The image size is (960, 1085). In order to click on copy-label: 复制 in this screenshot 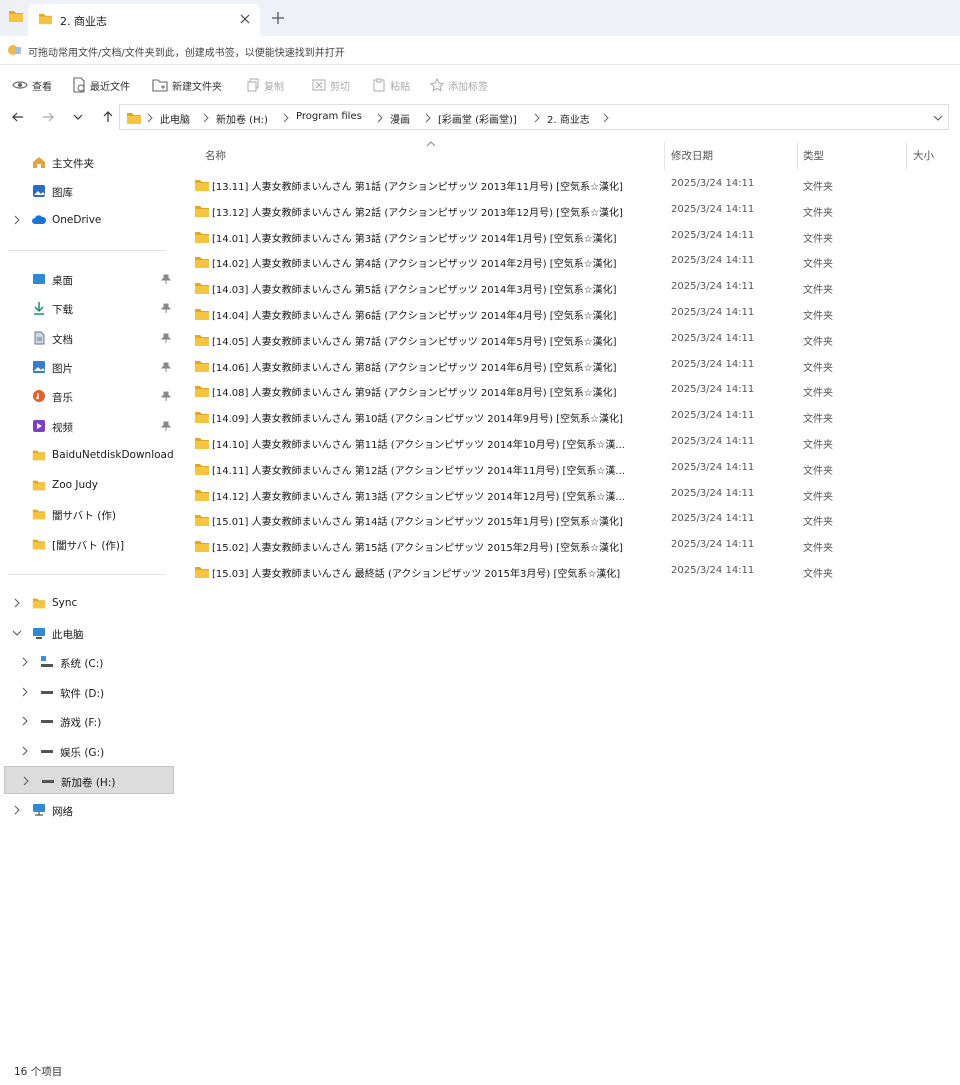, I will do `click(274, 87)`.